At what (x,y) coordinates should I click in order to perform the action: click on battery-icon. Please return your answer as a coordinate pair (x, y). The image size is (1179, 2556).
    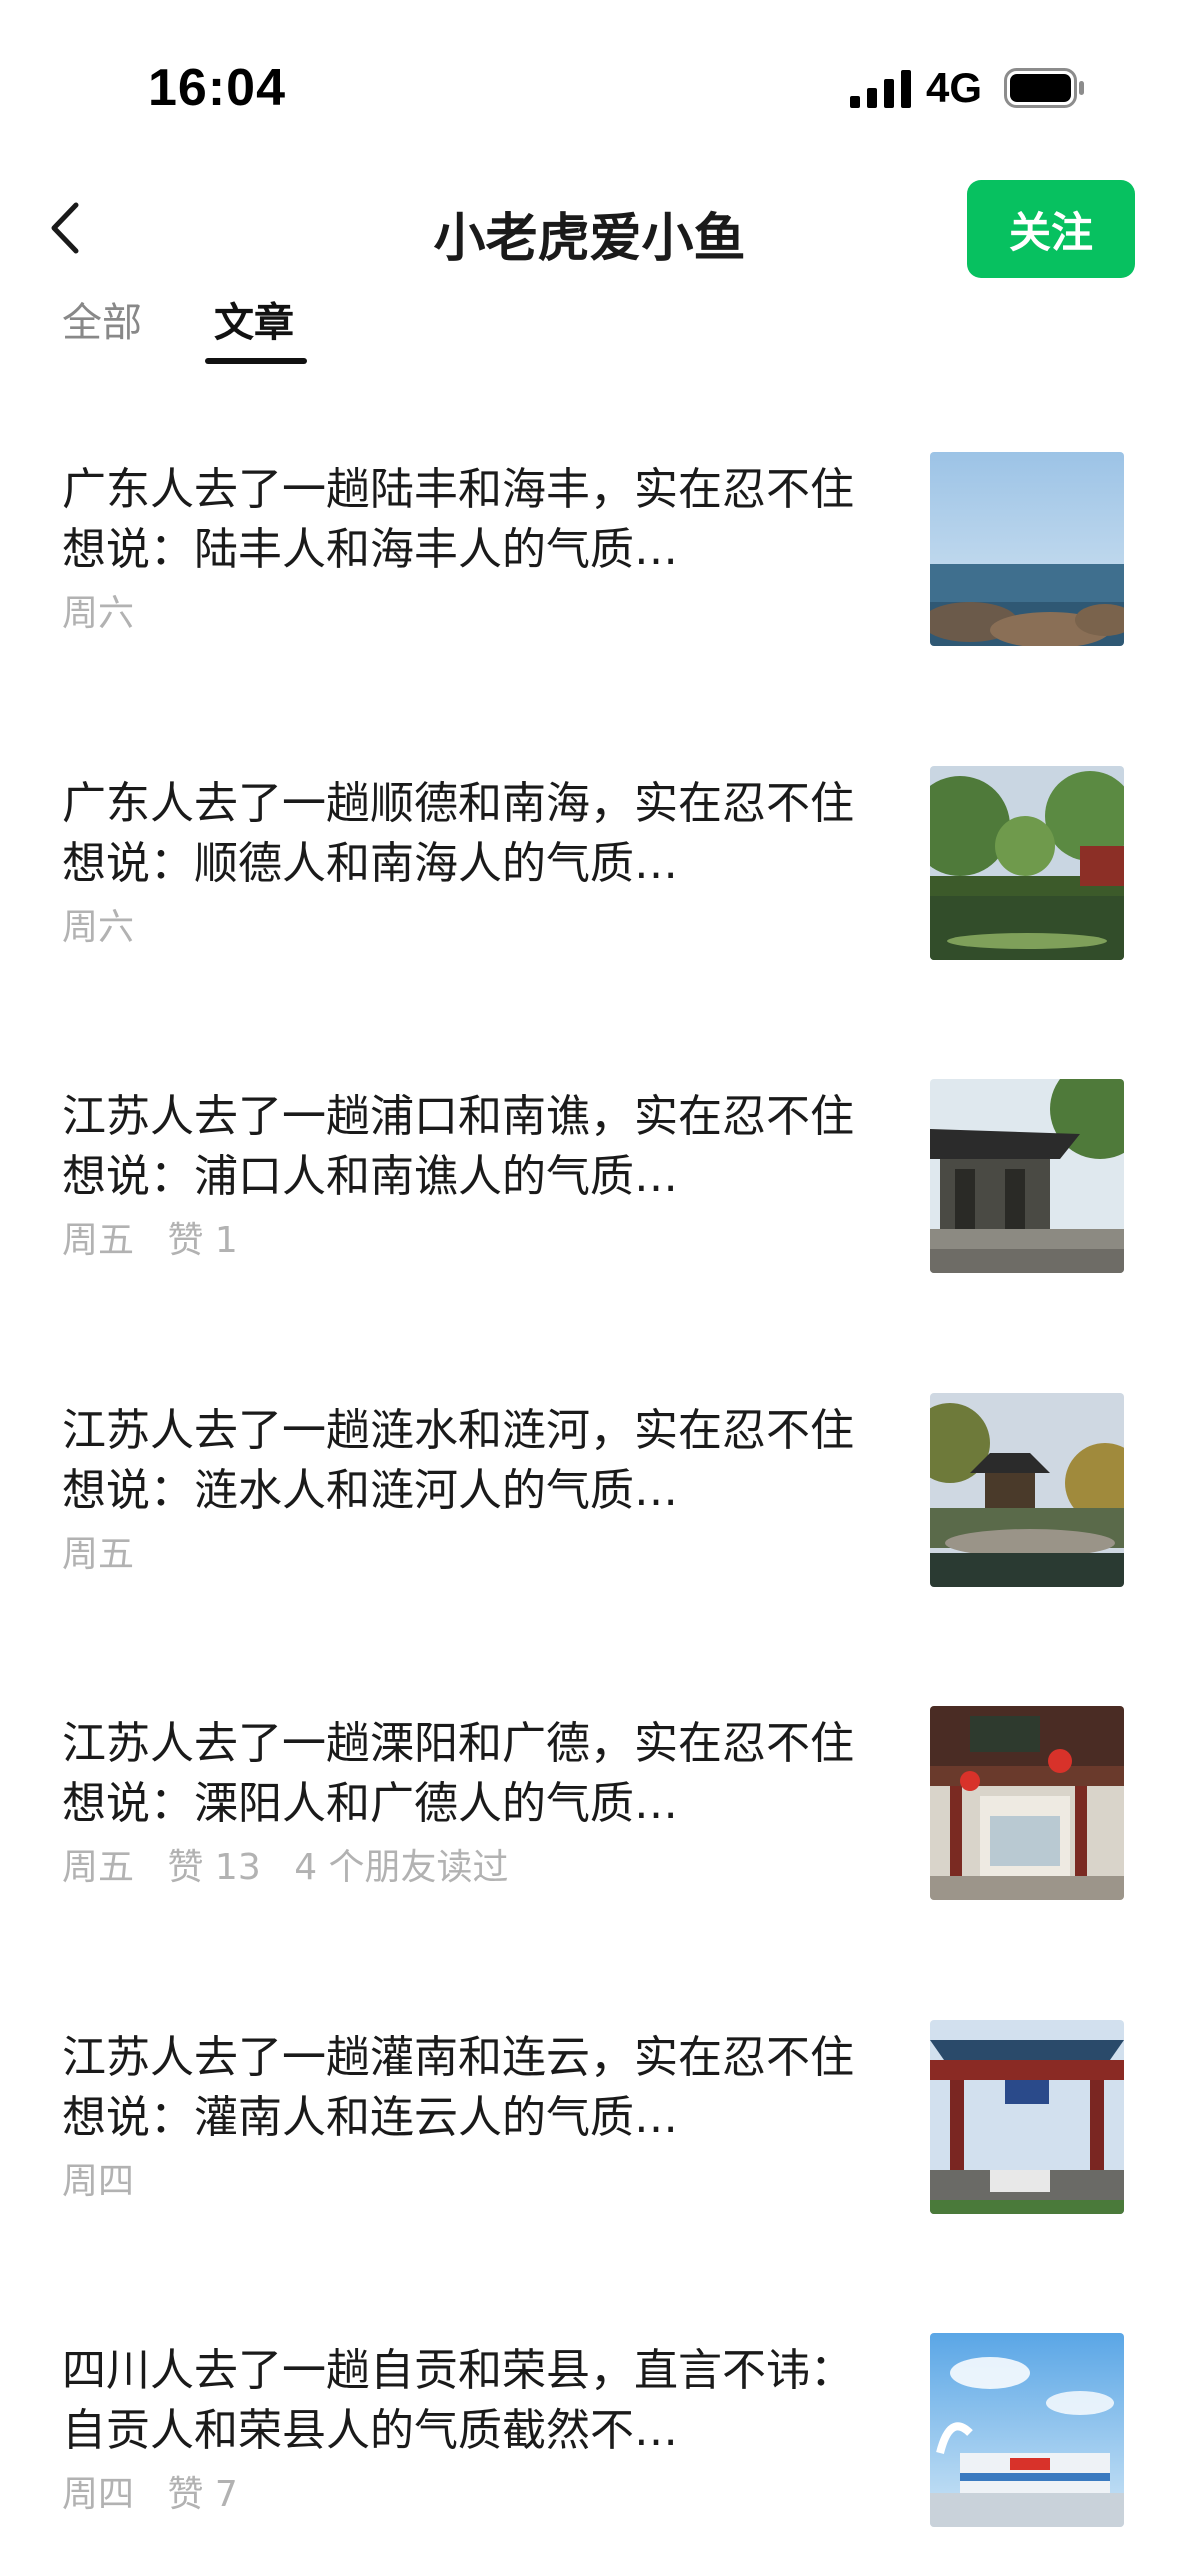
    Looking at the image, I should click on (1044, 88).